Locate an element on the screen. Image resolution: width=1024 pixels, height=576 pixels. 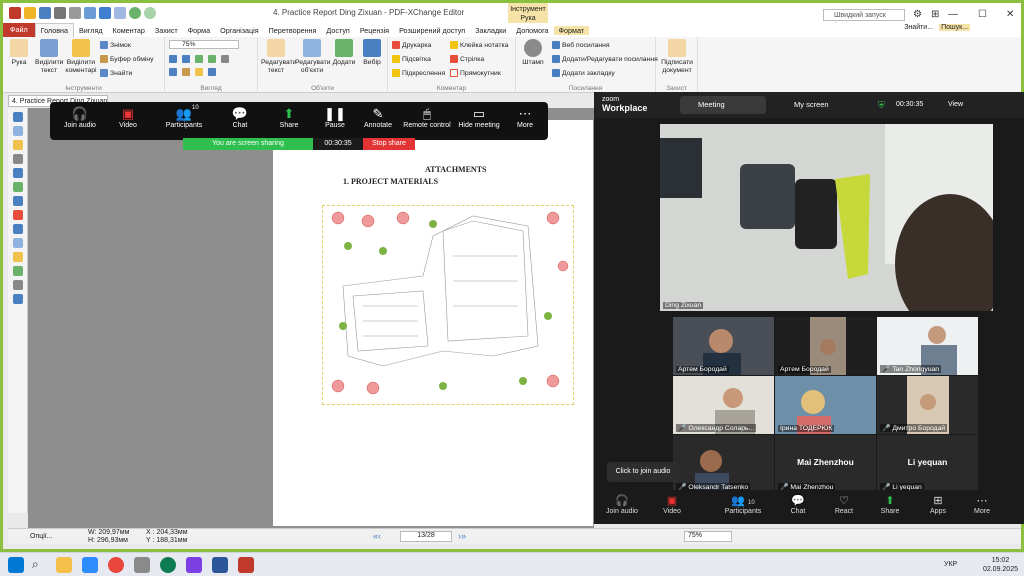
tab-protect: Захист is located at coordinates (166, 30).